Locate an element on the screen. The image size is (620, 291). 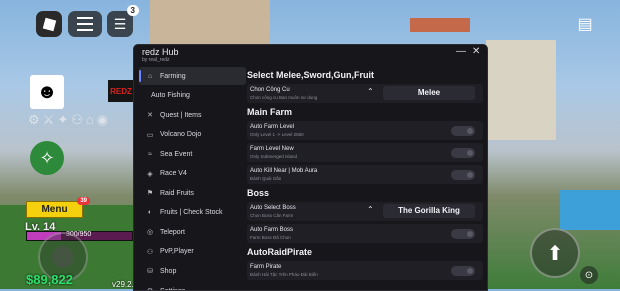
shift-lock-button: ⊙ is located at coordinates (589, 275).